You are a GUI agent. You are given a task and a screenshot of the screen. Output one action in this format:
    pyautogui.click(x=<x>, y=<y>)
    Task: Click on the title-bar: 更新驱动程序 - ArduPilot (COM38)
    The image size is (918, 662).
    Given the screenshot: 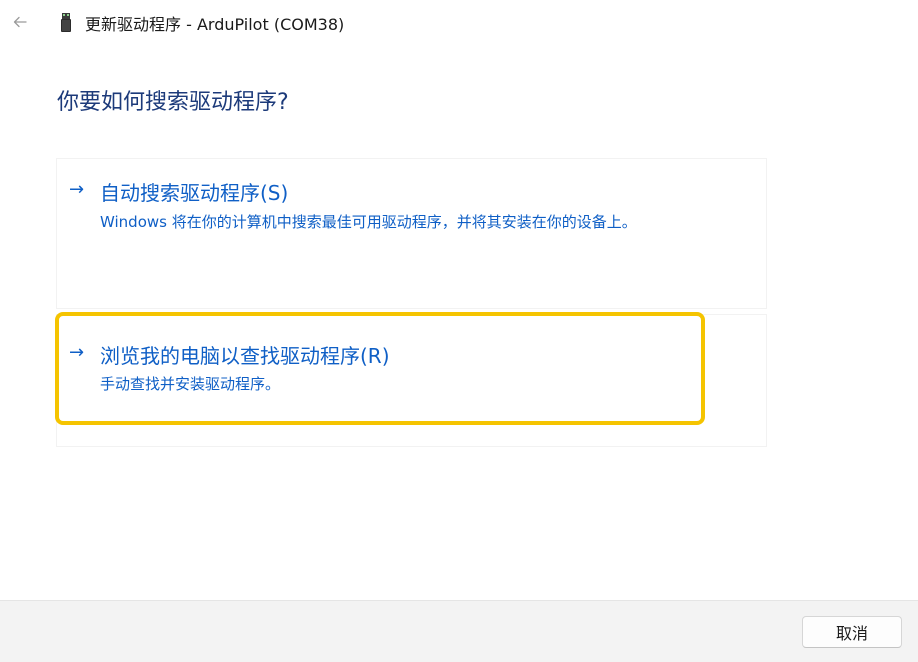 What is the action you would take?
    pyautogui.click(x=459, y=23)
    